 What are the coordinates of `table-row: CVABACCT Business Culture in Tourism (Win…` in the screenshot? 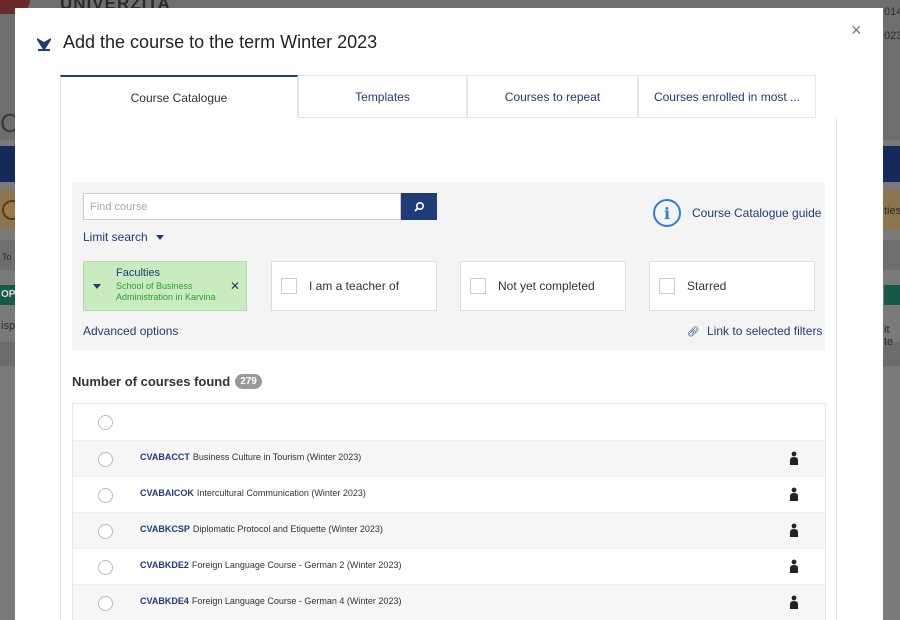 It's located at (449, 459).